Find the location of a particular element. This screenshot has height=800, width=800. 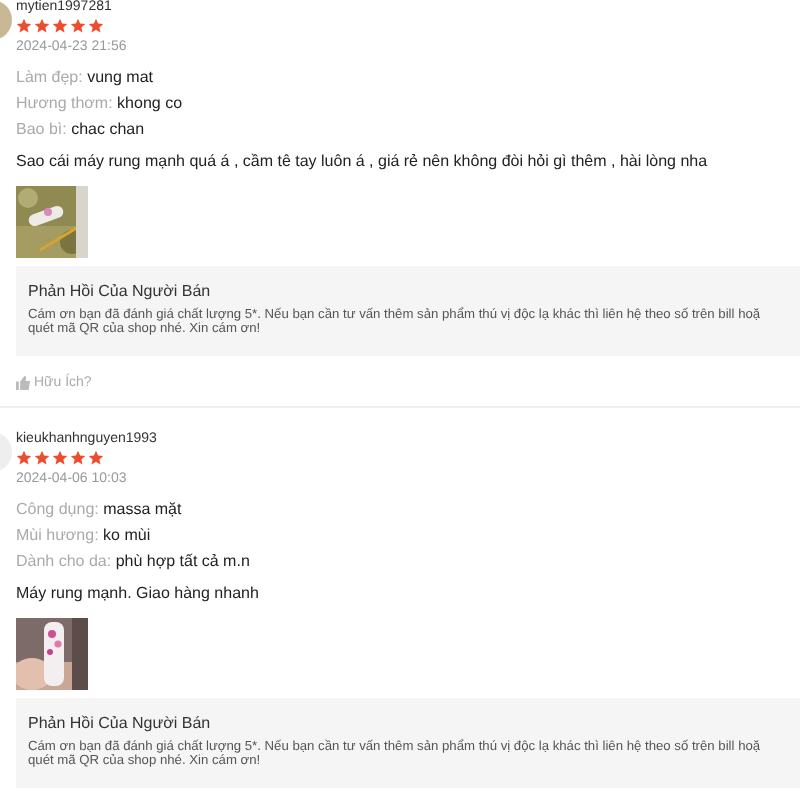

attribute-line: Làm đẹp: vung mat is located at coordinates (85, 77).